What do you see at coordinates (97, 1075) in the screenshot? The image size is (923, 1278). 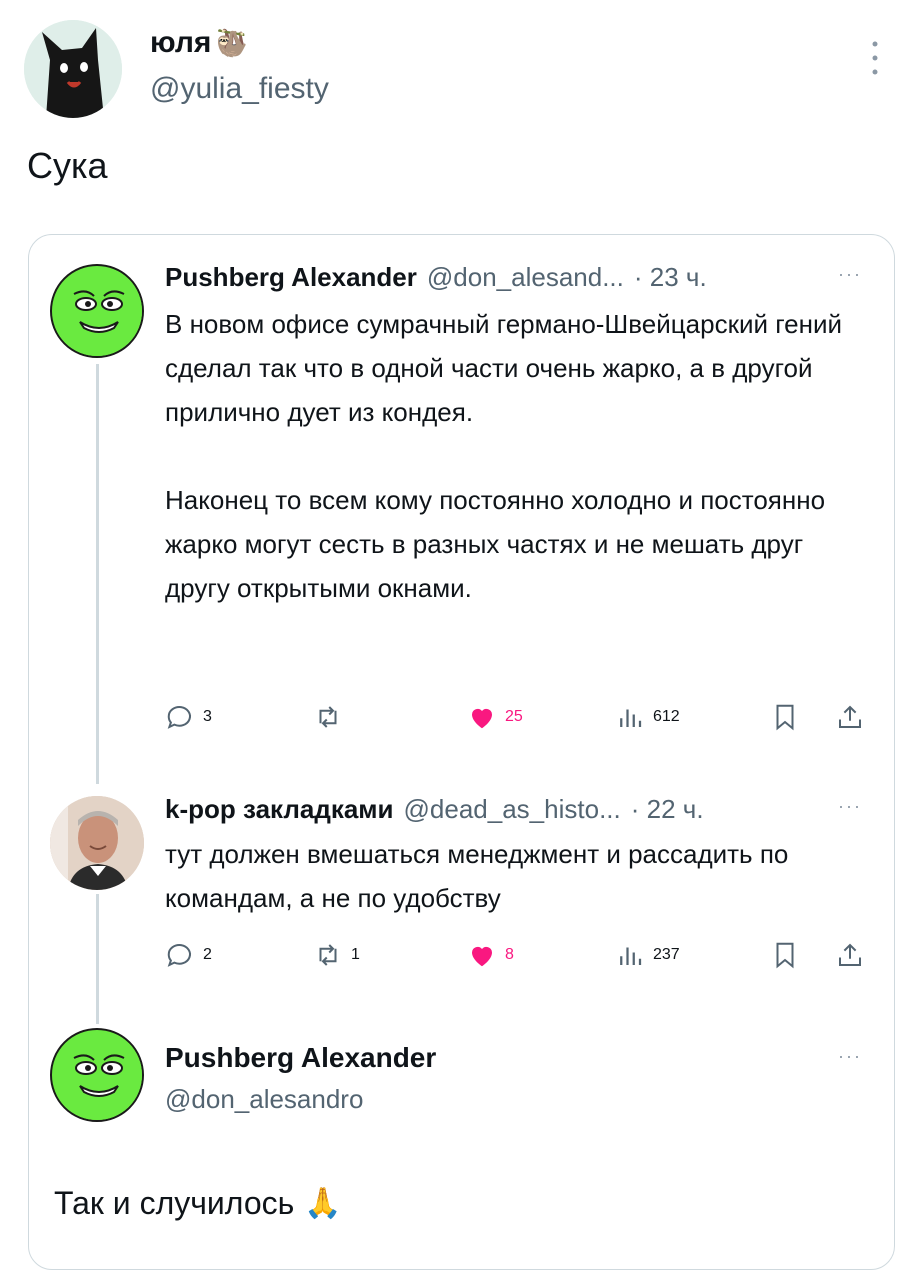 I see `quoted-avatar` at bounding box center [97, 1075].